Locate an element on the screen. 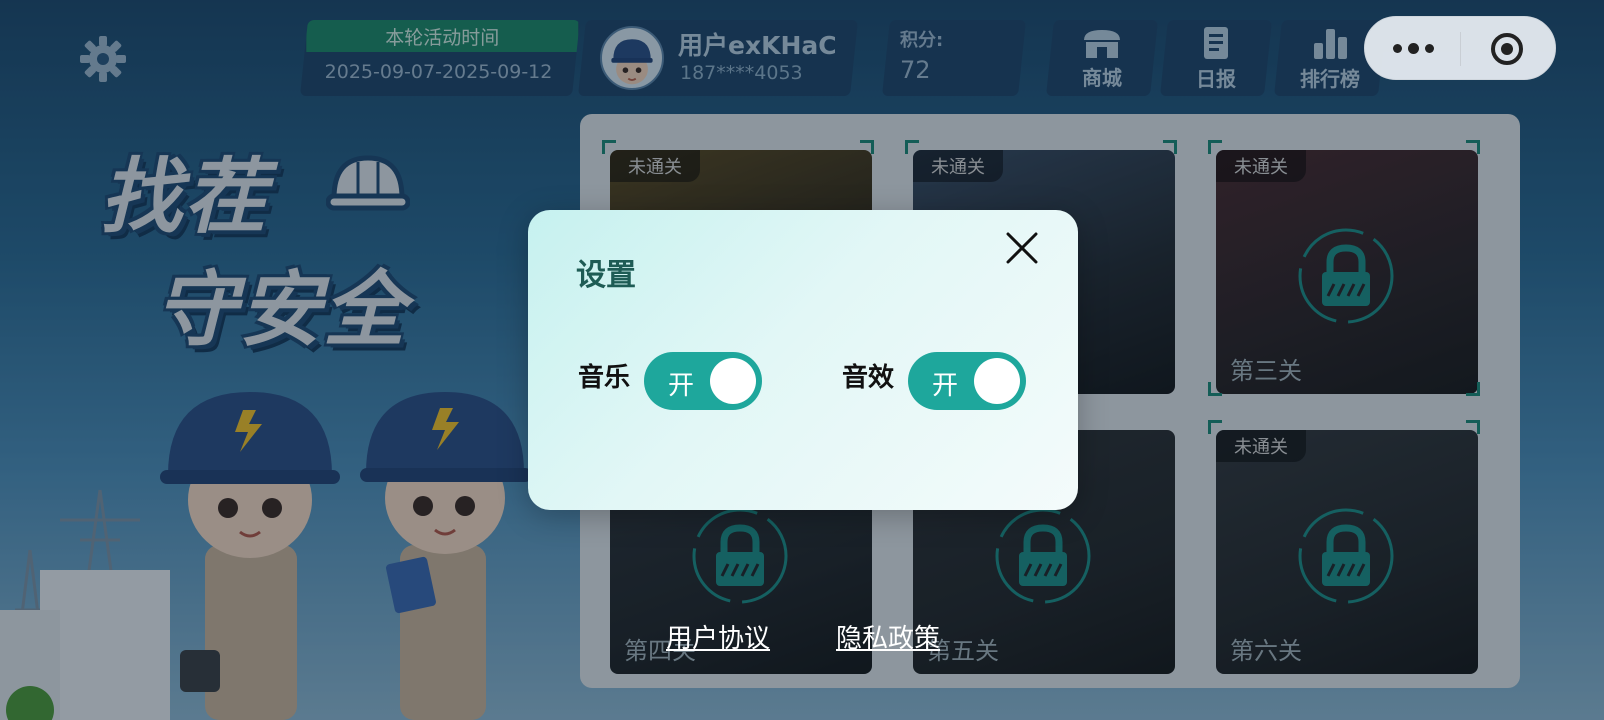 This screenshot has width=1604, height=720. sound-toggle-state: 开 is located at coordinates (945, 386).